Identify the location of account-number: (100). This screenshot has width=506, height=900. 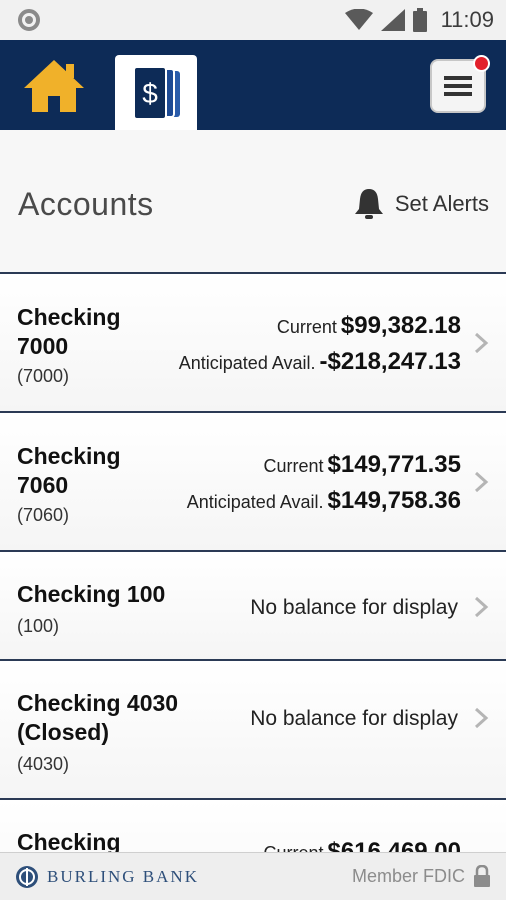
(38, 626).